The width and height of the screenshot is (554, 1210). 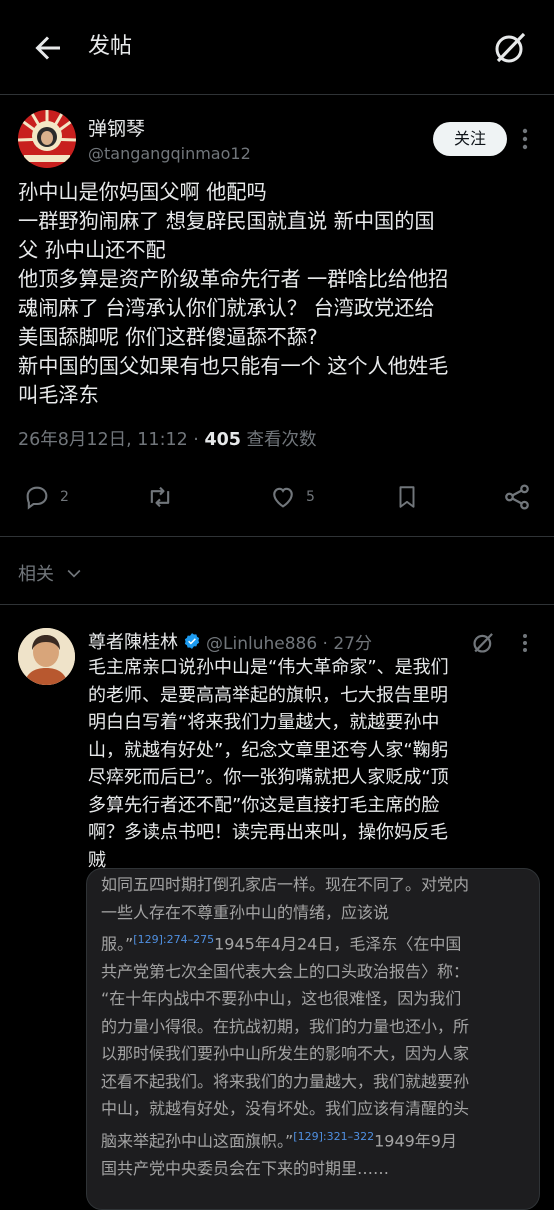 What do you see at coordinates (281, 999) in the screenshot?
I see `media-text-line: “在十年内战中不要孙中山，这也很难怪，因为我们` at bounding box center [281, 999].